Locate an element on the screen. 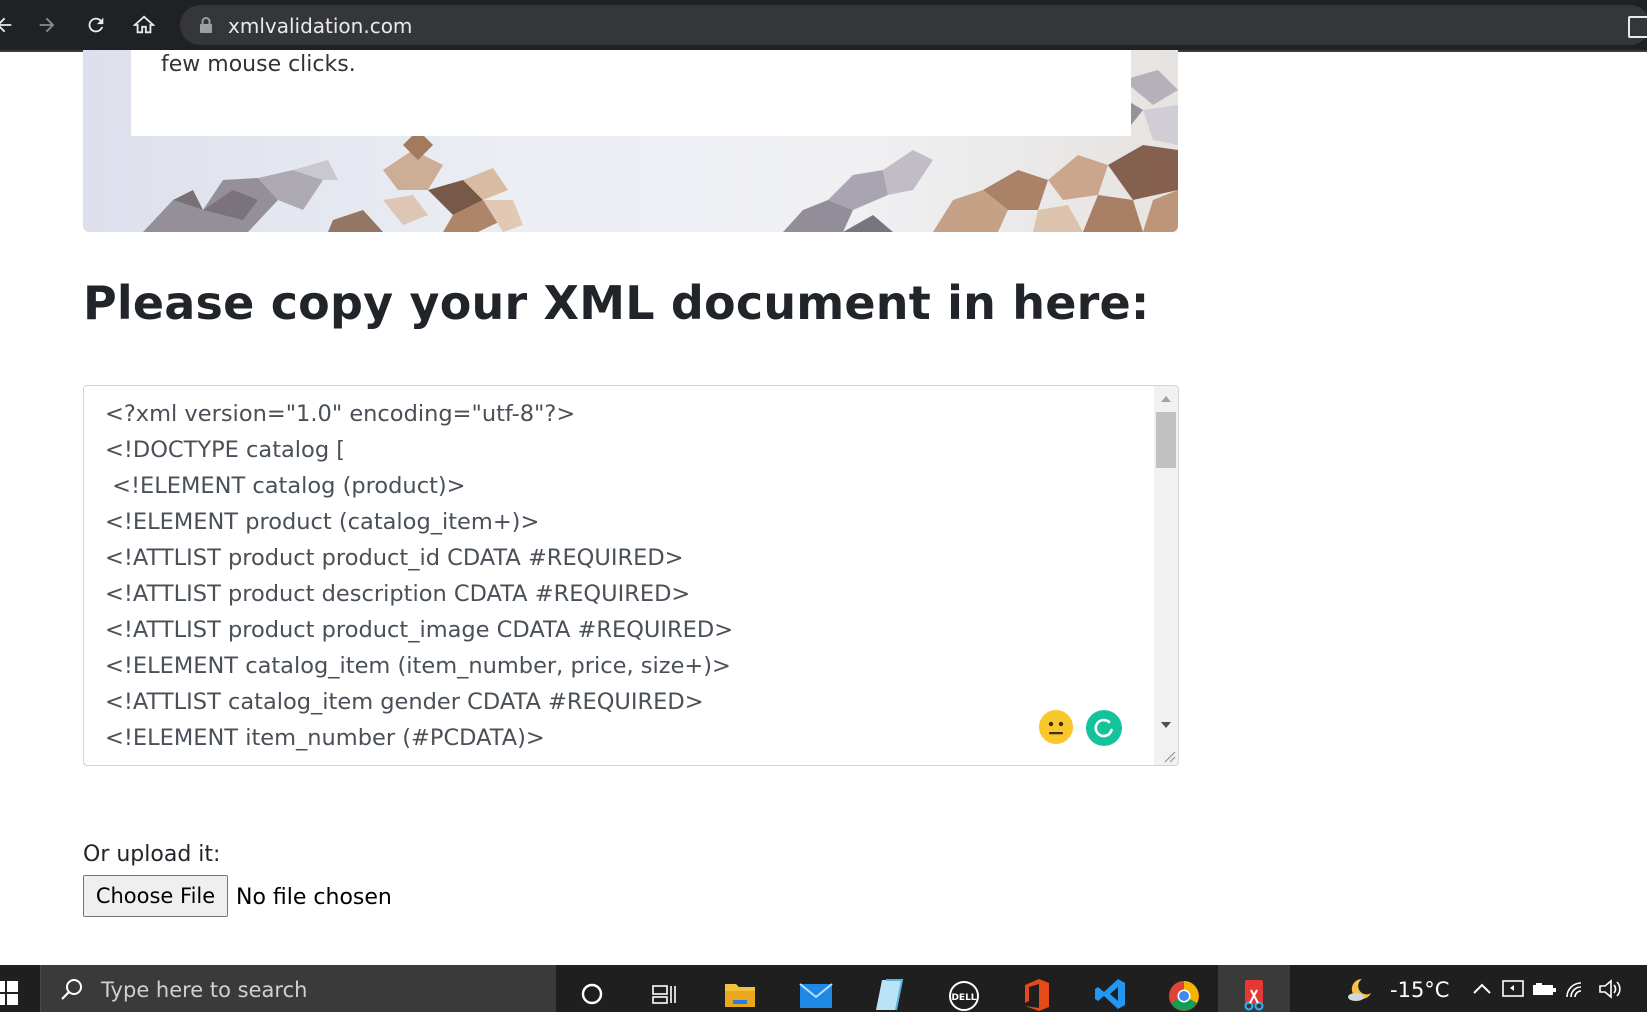  mail-icon is located at coordinates (816, 988).